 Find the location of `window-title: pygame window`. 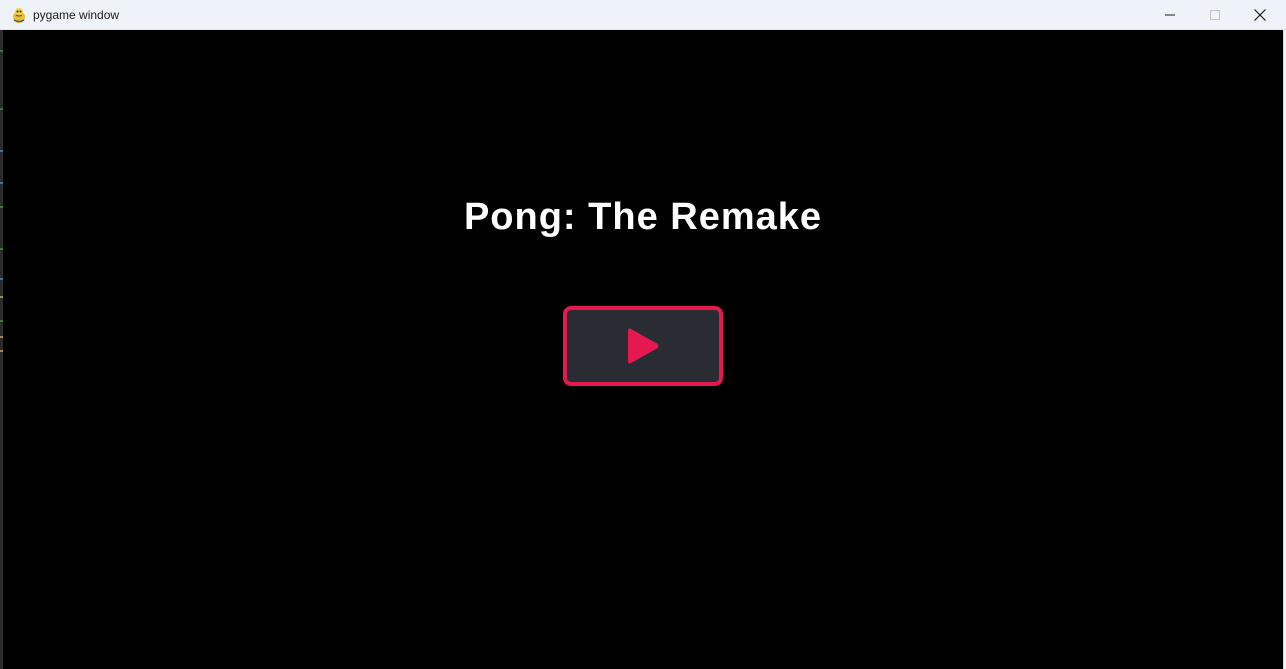

window-title: pygame window is located at coordinates (76, 15).